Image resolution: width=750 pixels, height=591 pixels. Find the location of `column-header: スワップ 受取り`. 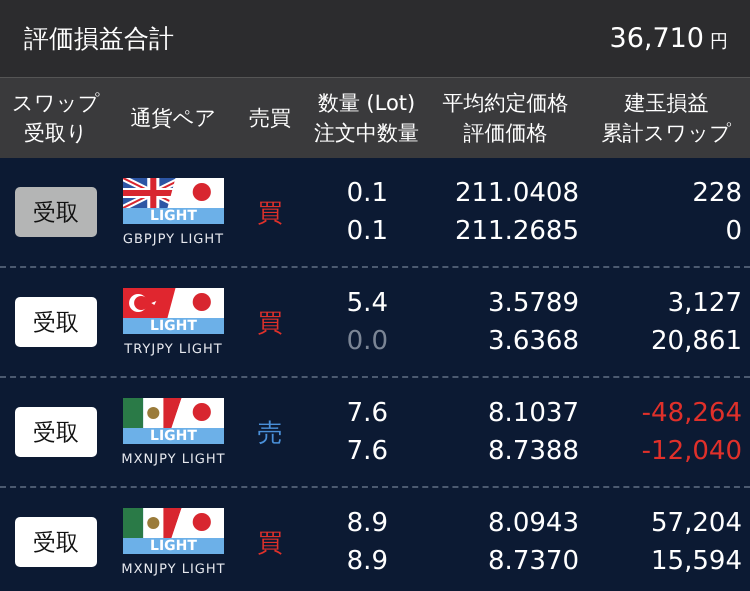

column-header: スワップ 受取り is located at coordinates (56, 118).